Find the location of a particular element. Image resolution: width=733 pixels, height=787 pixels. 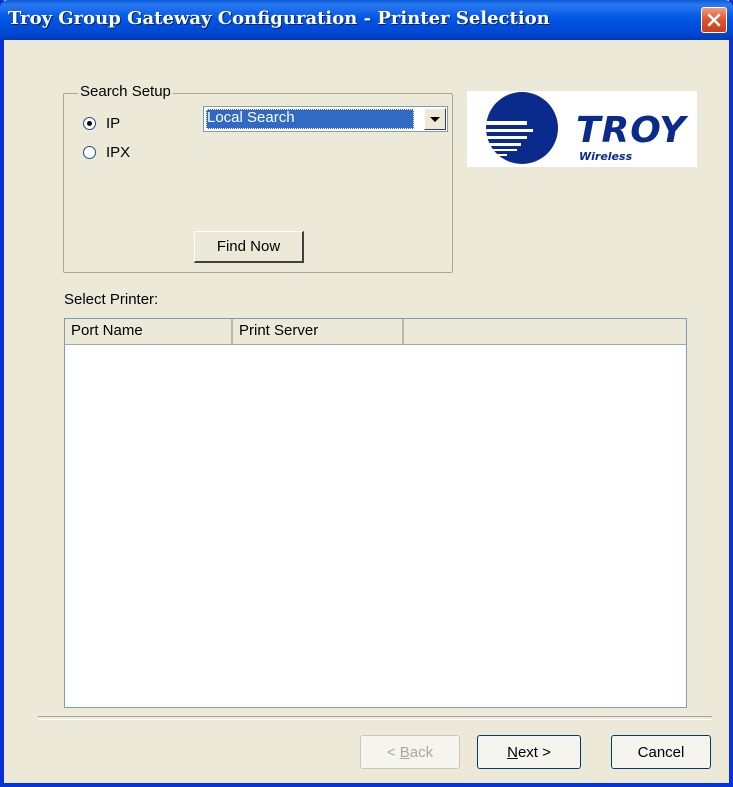

footer-divider is located at coordinates (375, 718).